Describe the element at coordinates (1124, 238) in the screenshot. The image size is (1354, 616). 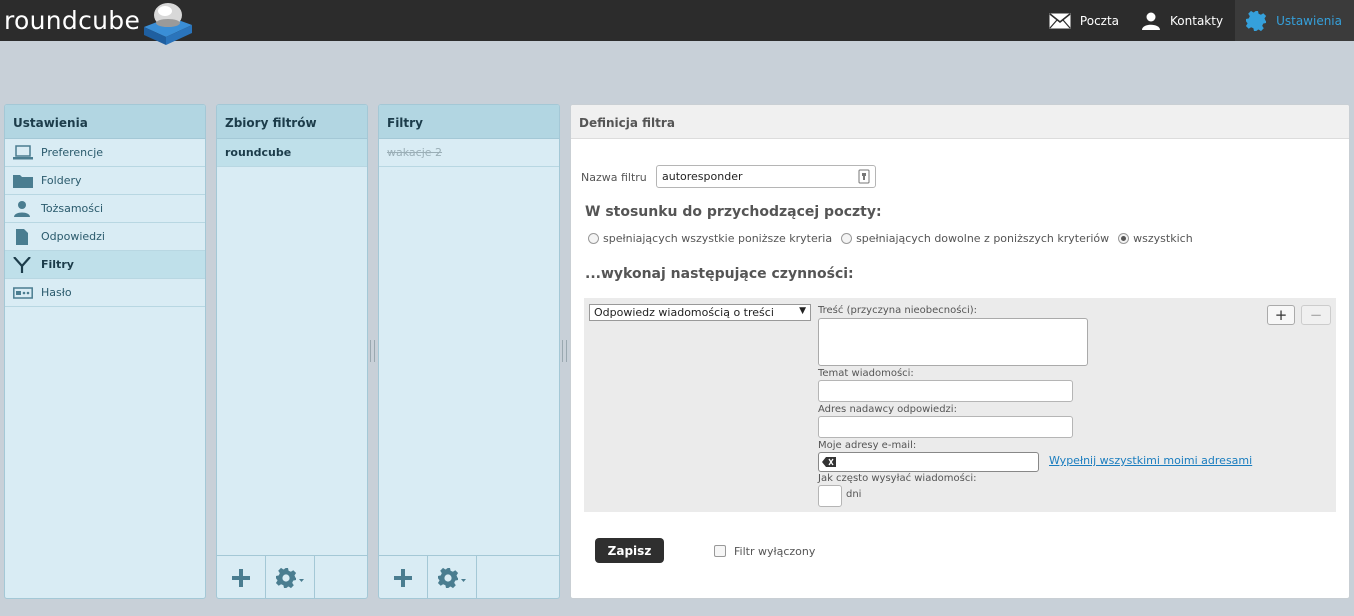
I see `match-every-radio` at that location.